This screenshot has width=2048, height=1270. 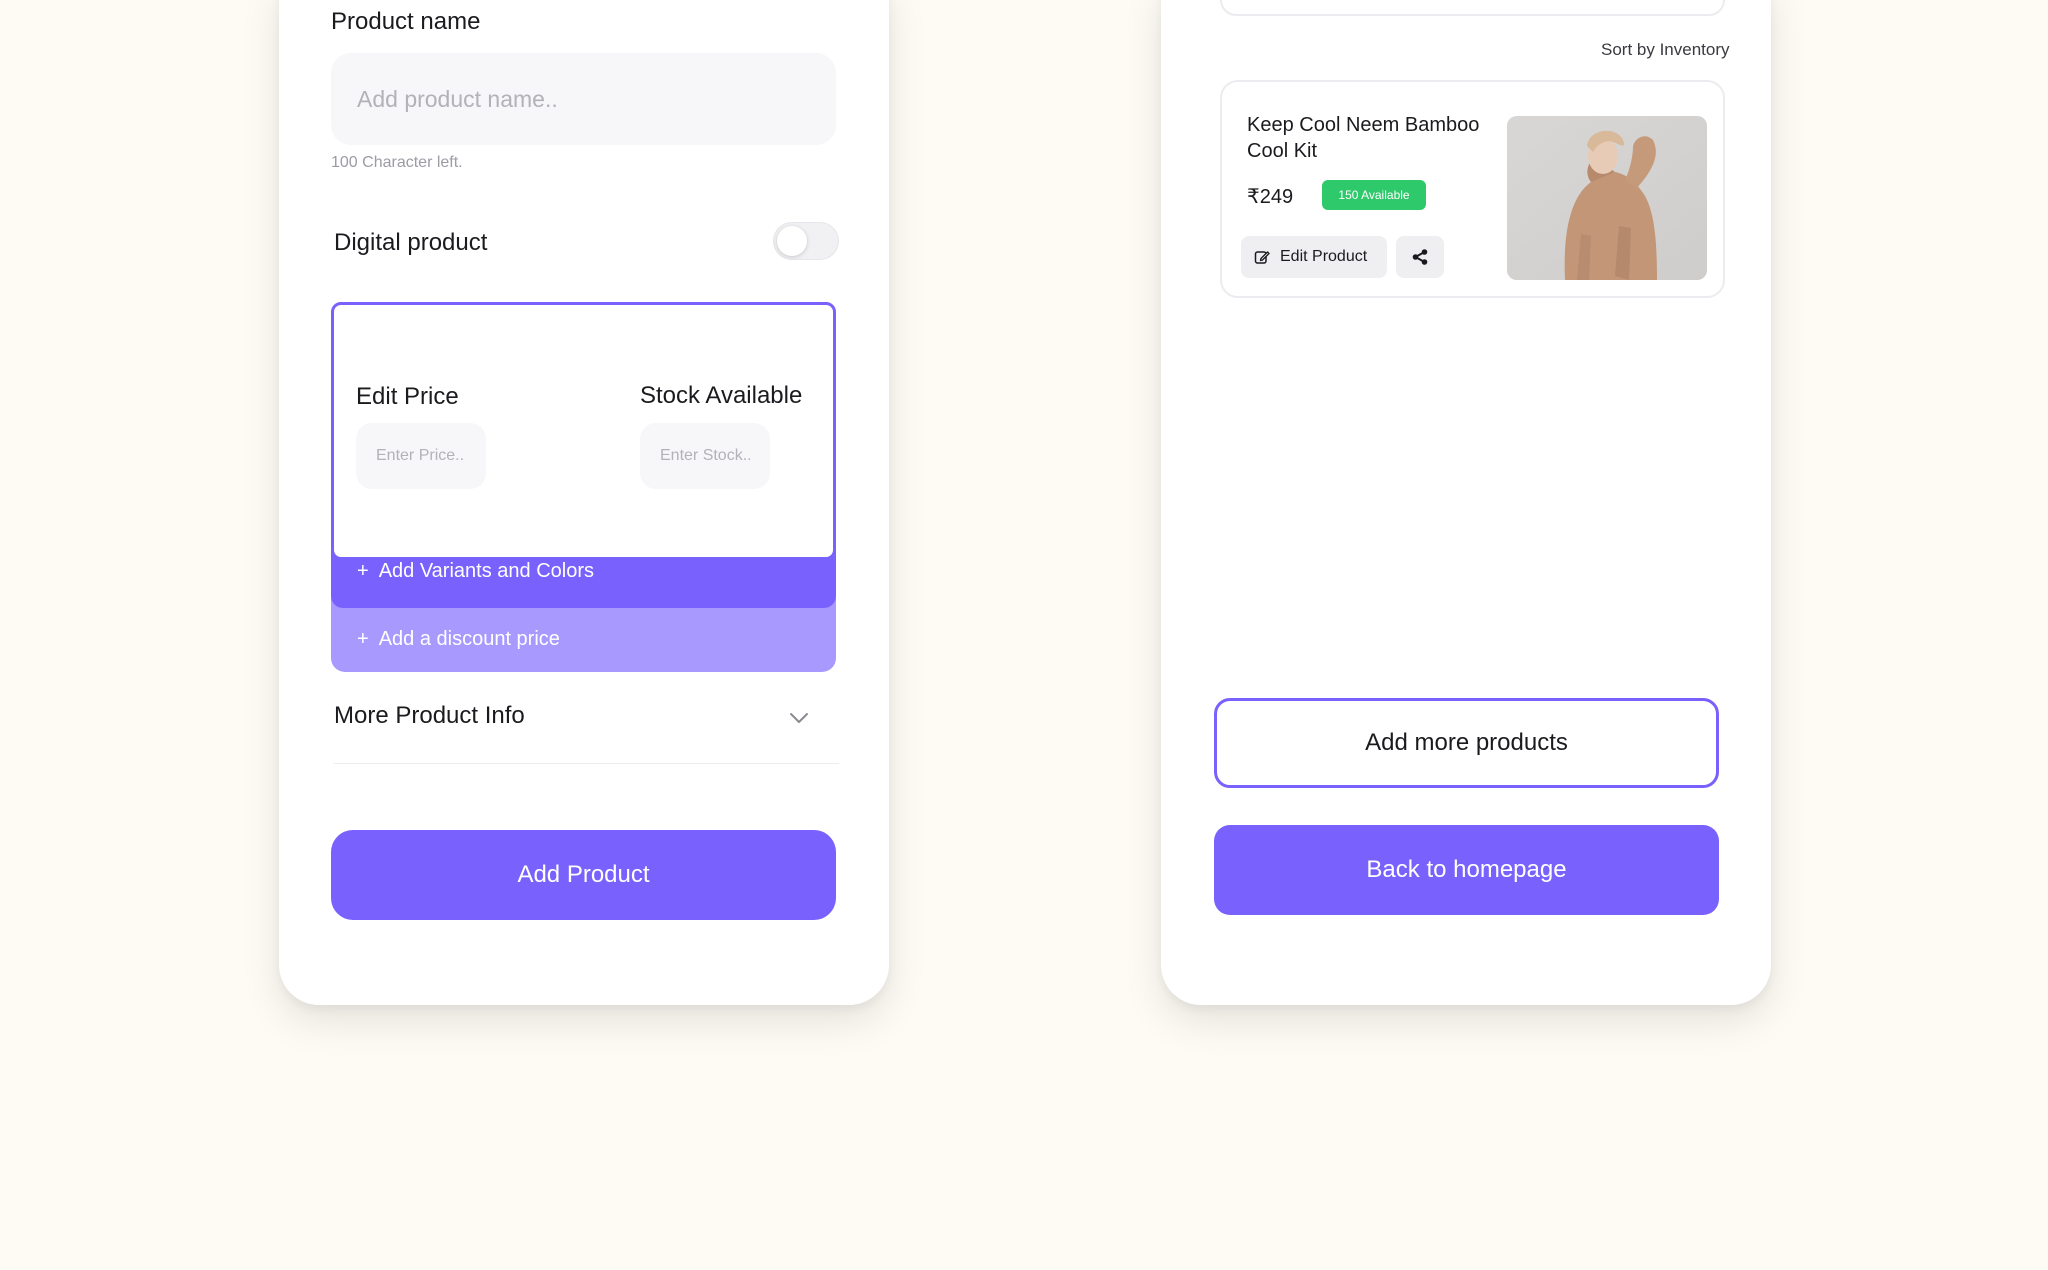 What do you see at coordinates (586, 724) in the screenshot?
I see `more-product-info-row: More Product Info` at bounding box center [586, 724].